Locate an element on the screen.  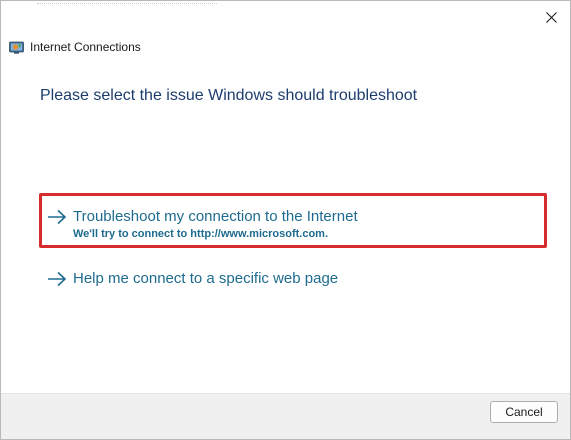
cancel-button: Cancel is located at coordinates (524, 412).